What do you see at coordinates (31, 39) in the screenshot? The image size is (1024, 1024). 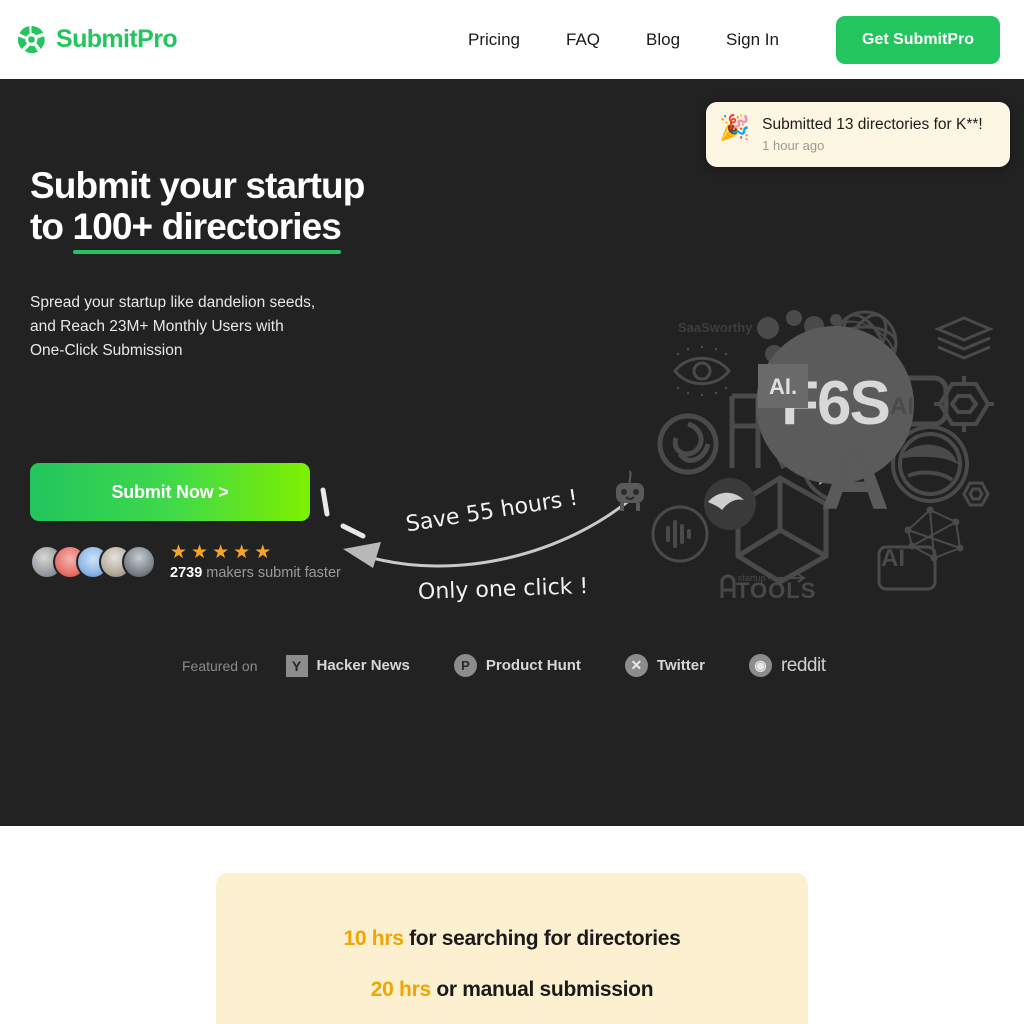 I see `pinwheel-logo-icon` at bounding box center [31, 39].